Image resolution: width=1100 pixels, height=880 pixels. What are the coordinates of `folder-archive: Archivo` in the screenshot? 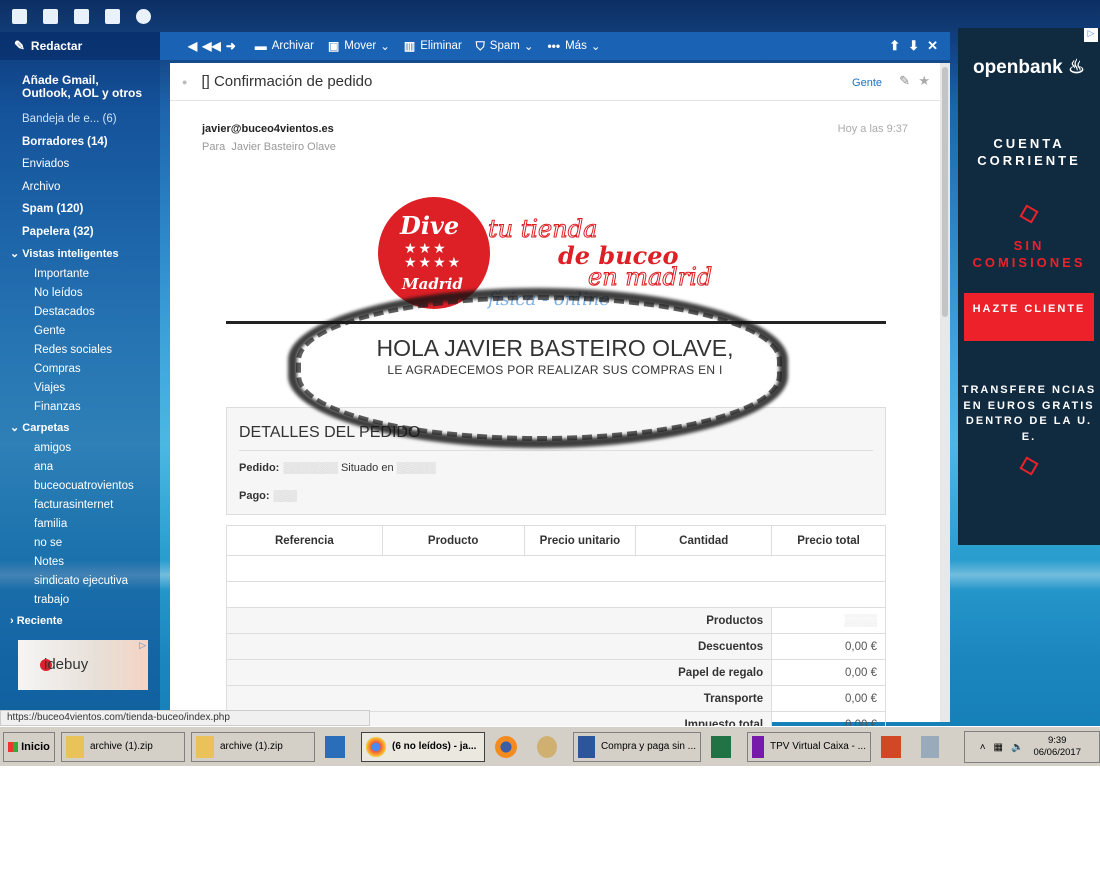 It's located at (80, 187).